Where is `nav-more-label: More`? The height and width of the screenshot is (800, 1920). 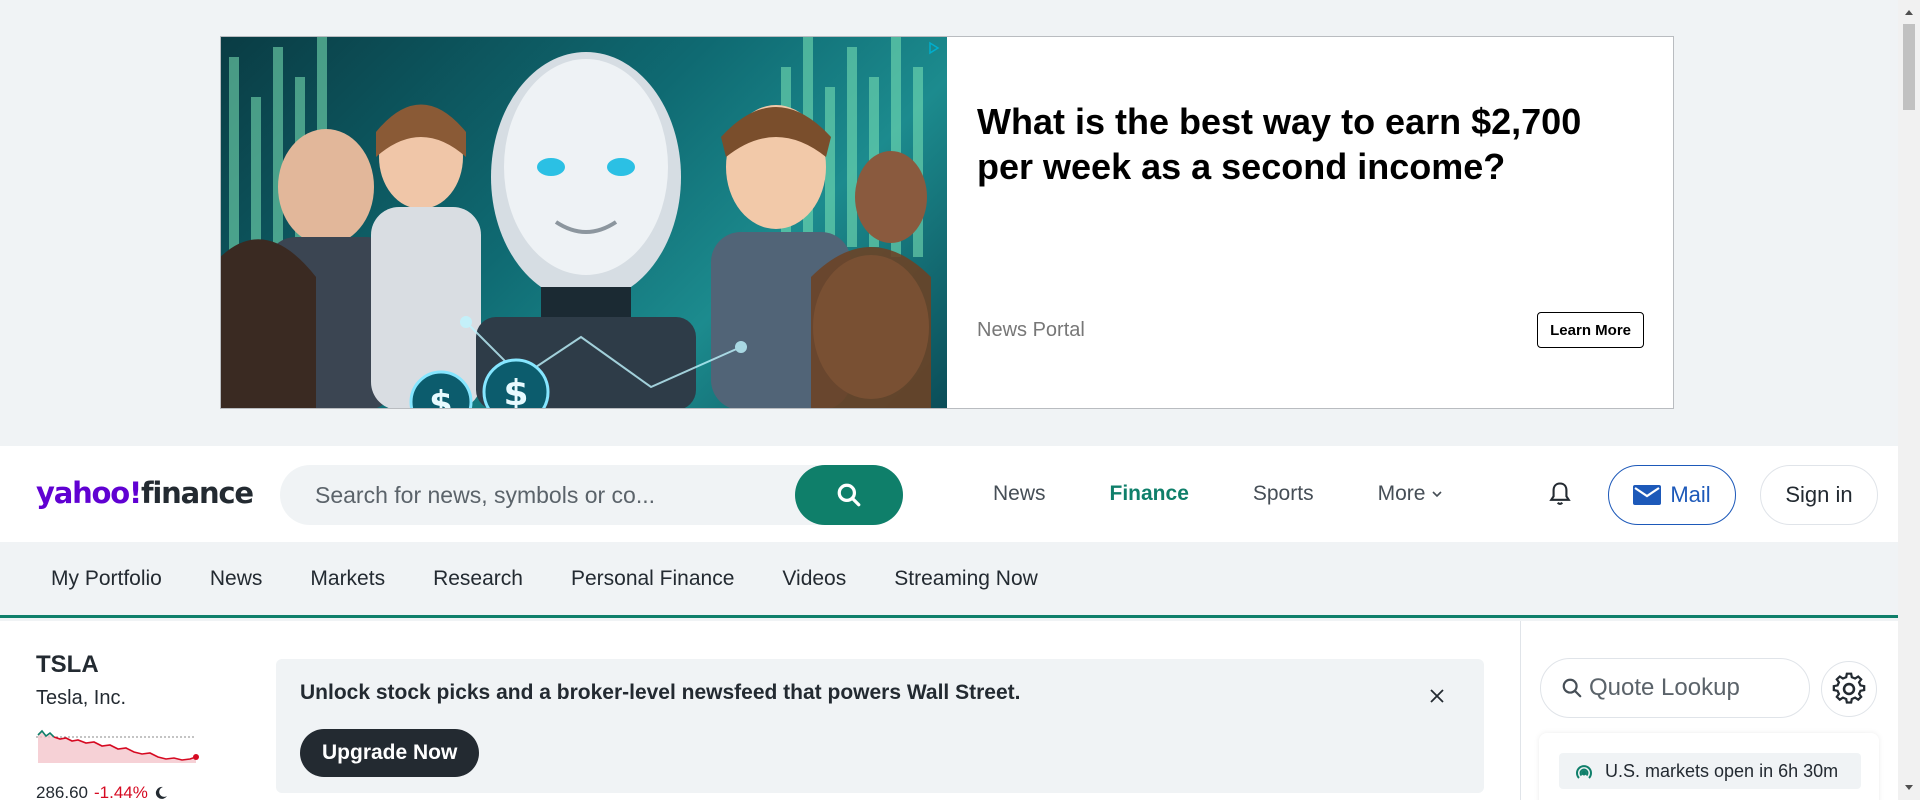 nav-more-label: More is located at coordinates (1401, 493).